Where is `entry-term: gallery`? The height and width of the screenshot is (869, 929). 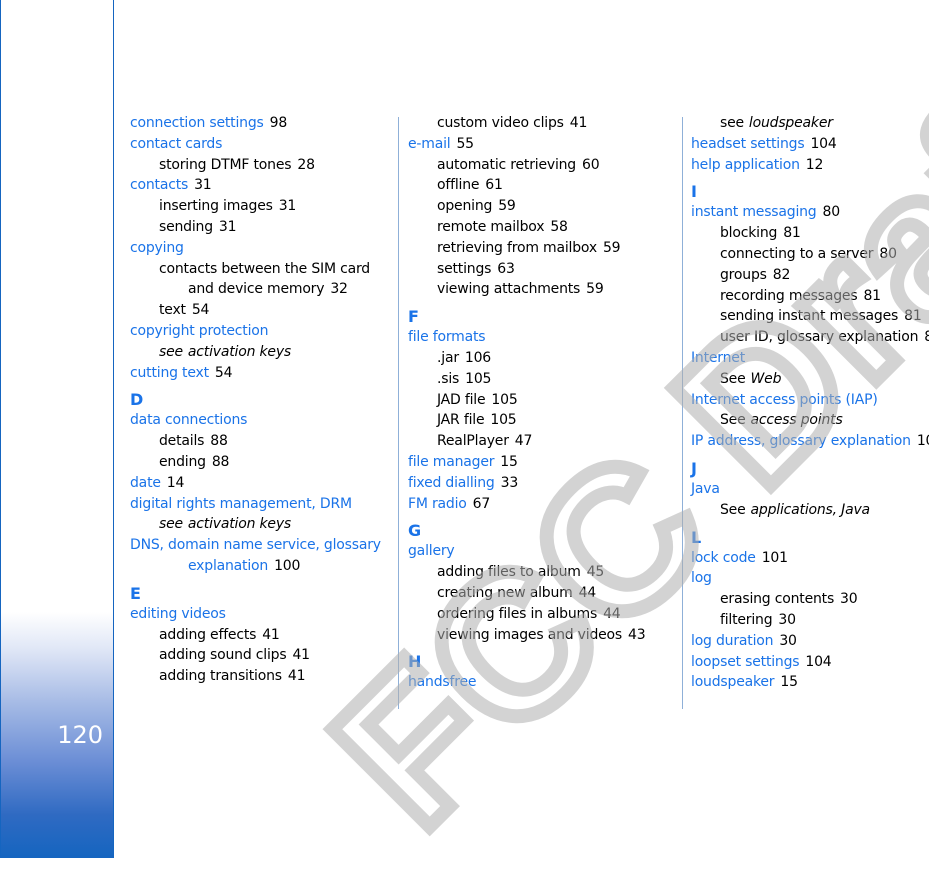 entry-term: gallery is located at coordinates (431, 551).